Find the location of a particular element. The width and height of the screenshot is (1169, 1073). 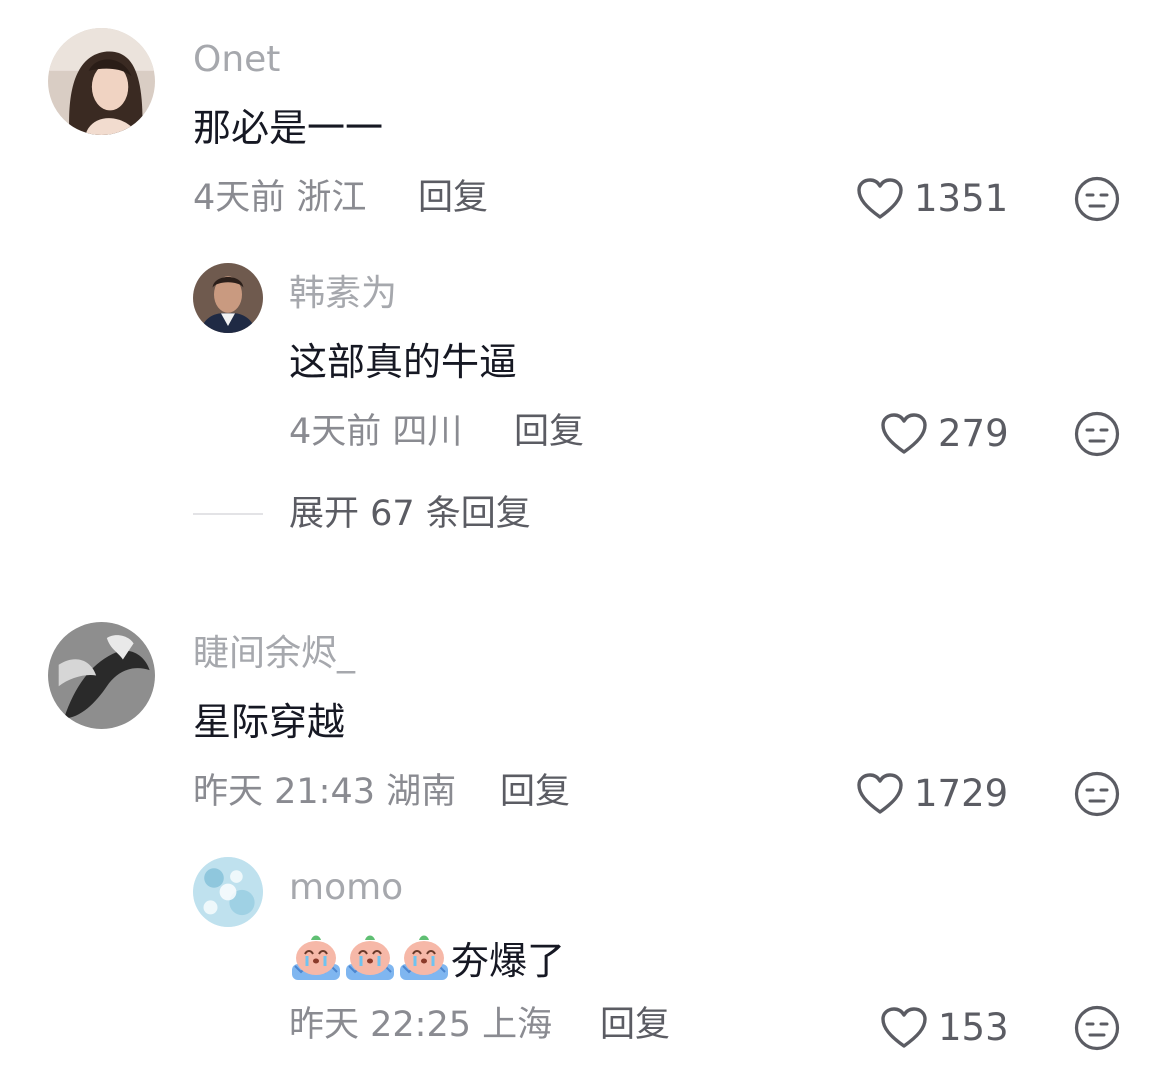

like-button: 153 is located at coordinates (944, 1028).